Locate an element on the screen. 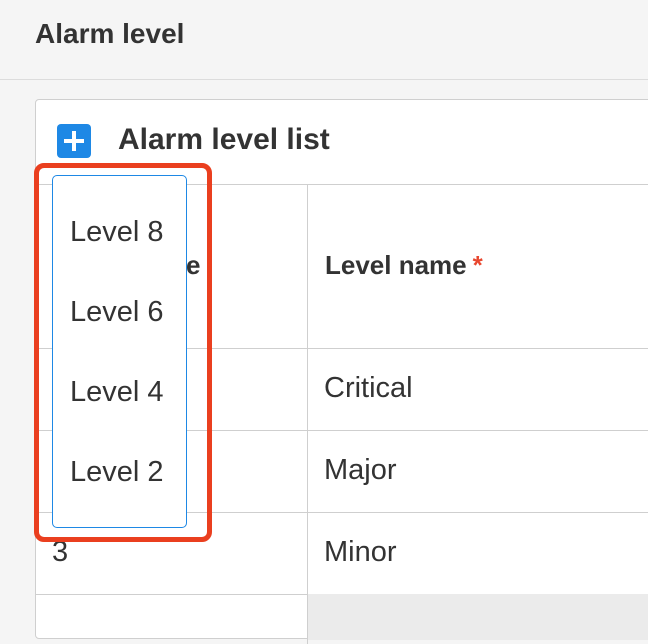  dropdown-option: Level 6 is located at coordinates (117, 312).